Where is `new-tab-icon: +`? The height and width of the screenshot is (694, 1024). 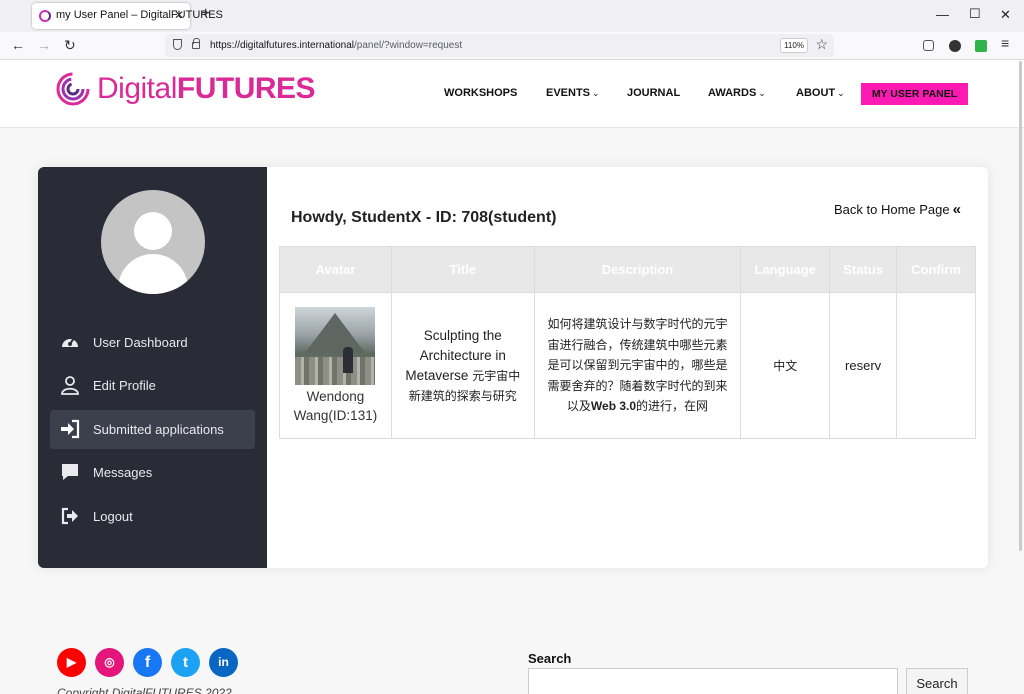
new-tab-icon: + is located at coordinates (205, 14).